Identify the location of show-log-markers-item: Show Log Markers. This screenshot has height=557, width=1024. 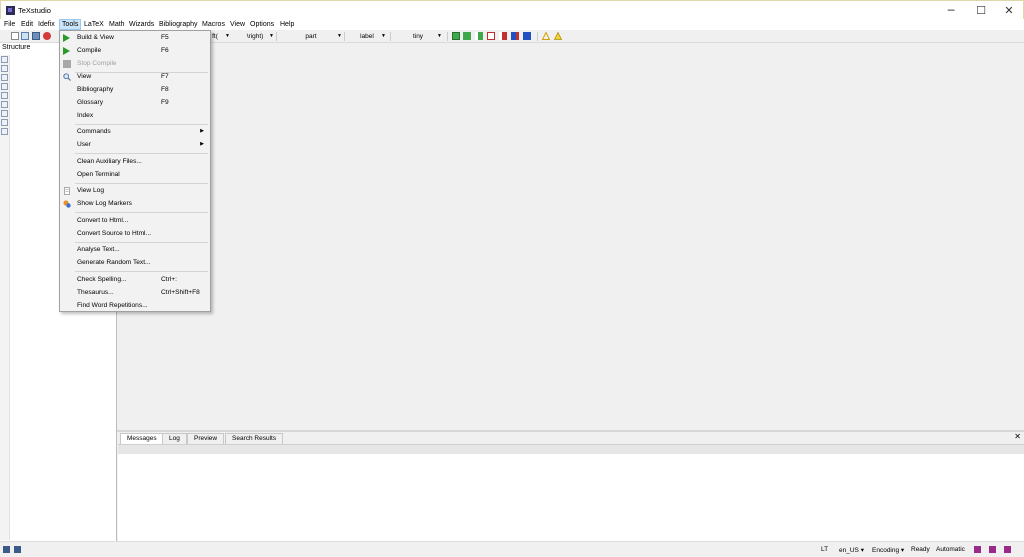
(135, 203).